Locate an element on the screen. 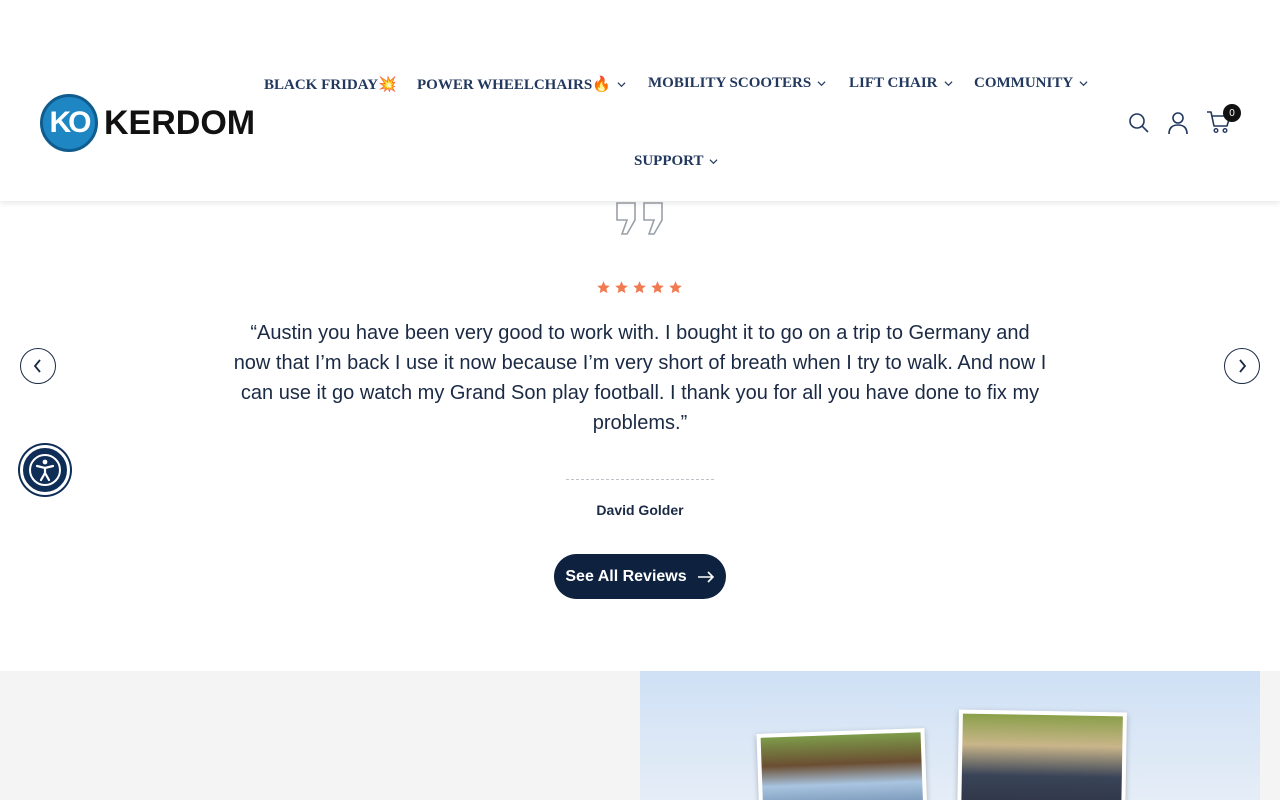 The image size is (1280, 800). previous-slide-button is located at coordinates (38, 366).